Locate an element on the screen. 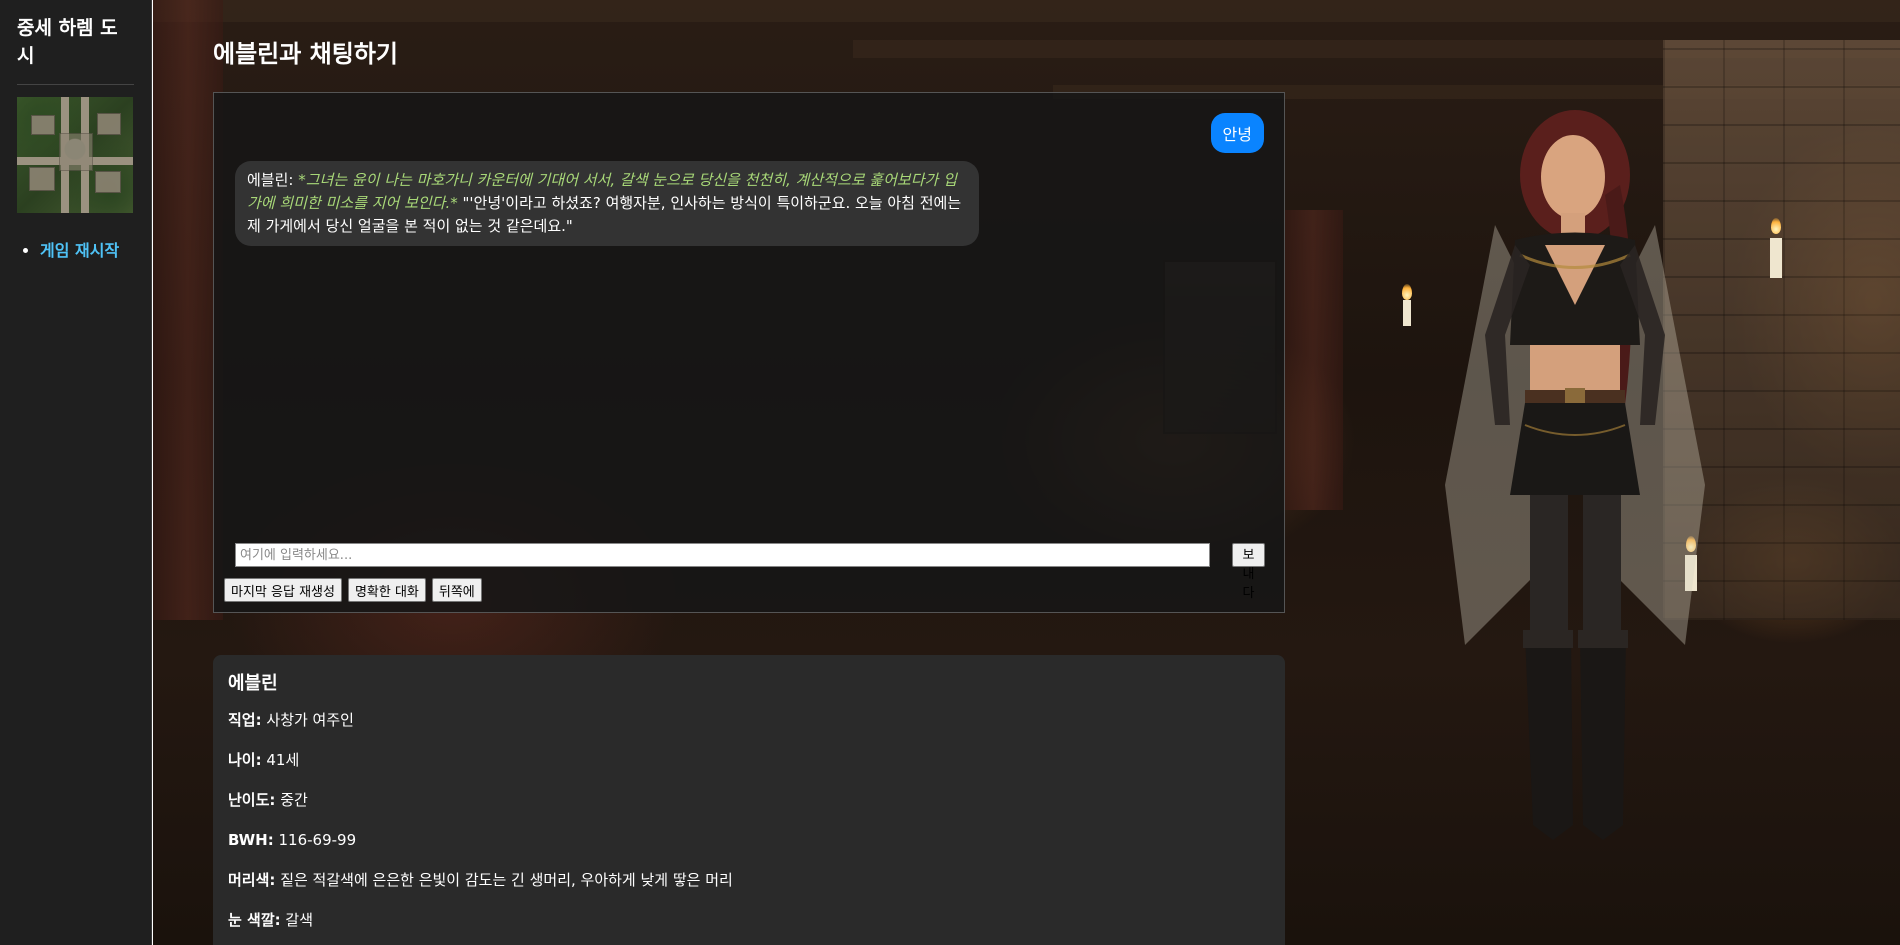 The height and width of the screenshot is (945, 1900). back-button: 뒤쪽에 is located at coordinates (456, 590).